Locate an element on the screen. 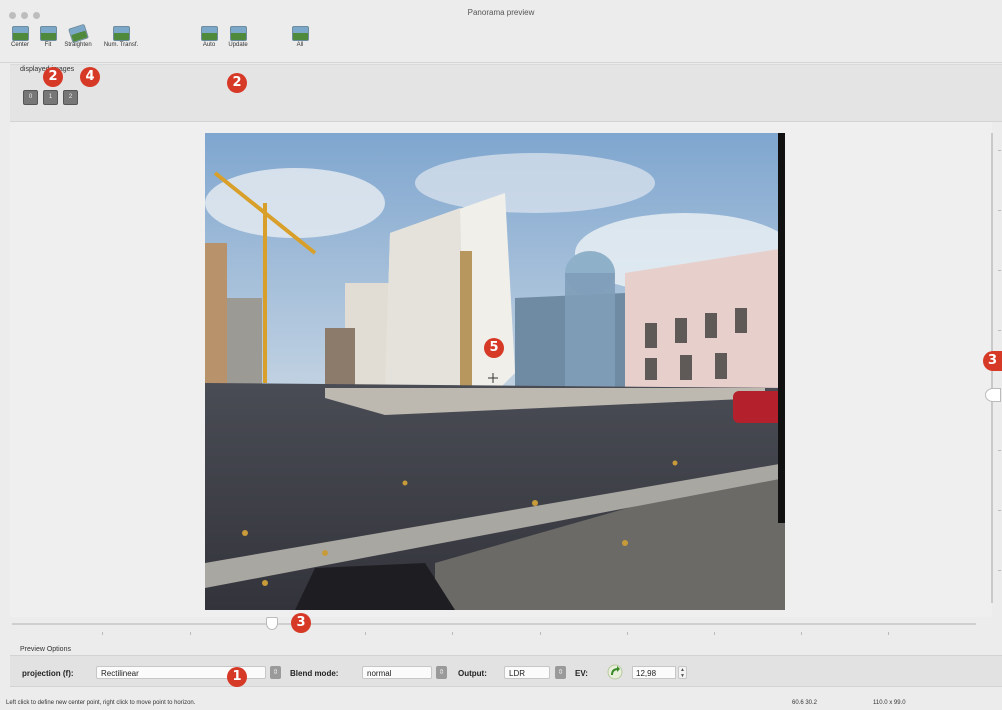  ev-label: EV: is located at coordinates (581, 673).